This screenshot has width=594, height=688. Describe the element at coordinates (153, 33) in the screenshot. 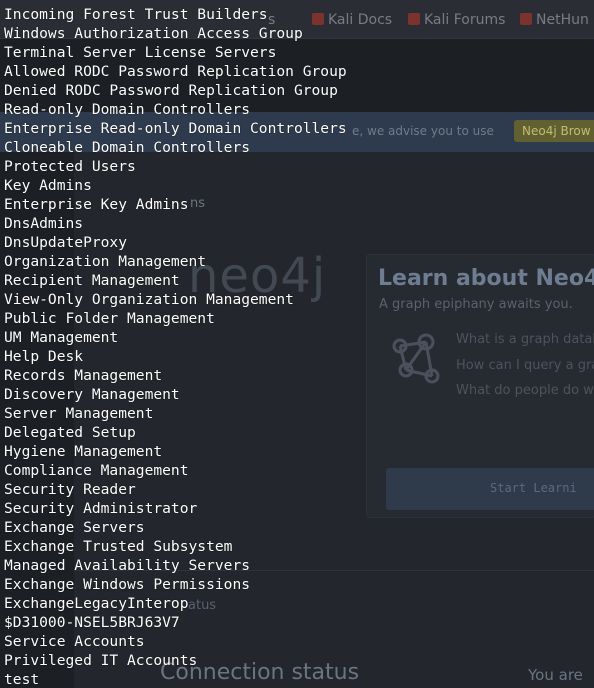

I see `terminal-line: Windows Authorization Access Group` at that location.